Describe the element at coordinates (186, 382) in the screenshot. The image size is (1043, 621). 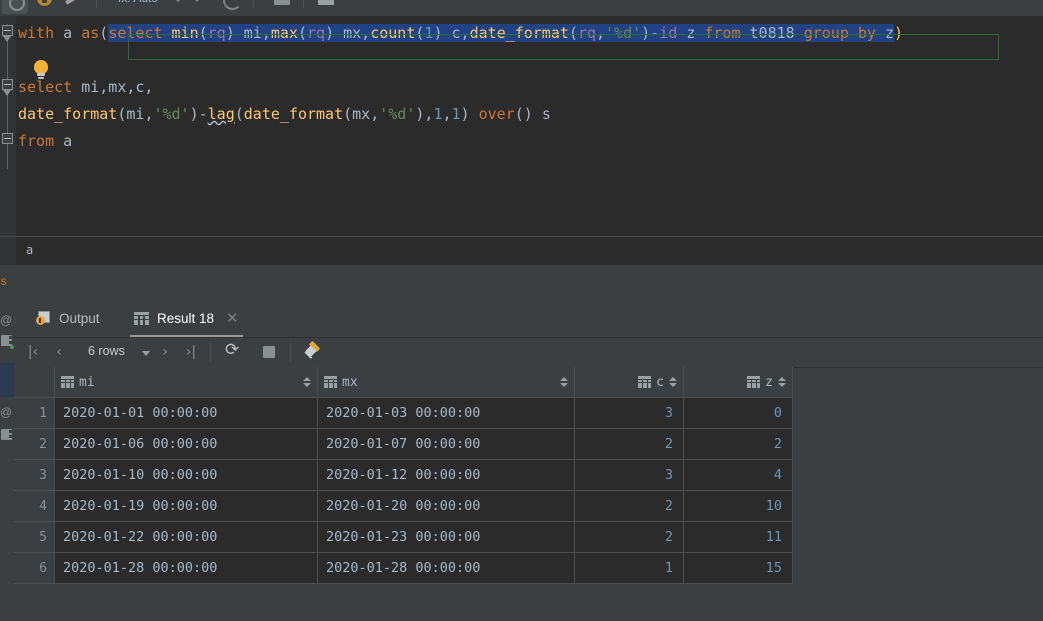
I see `column-header-mi: mi` at that location.